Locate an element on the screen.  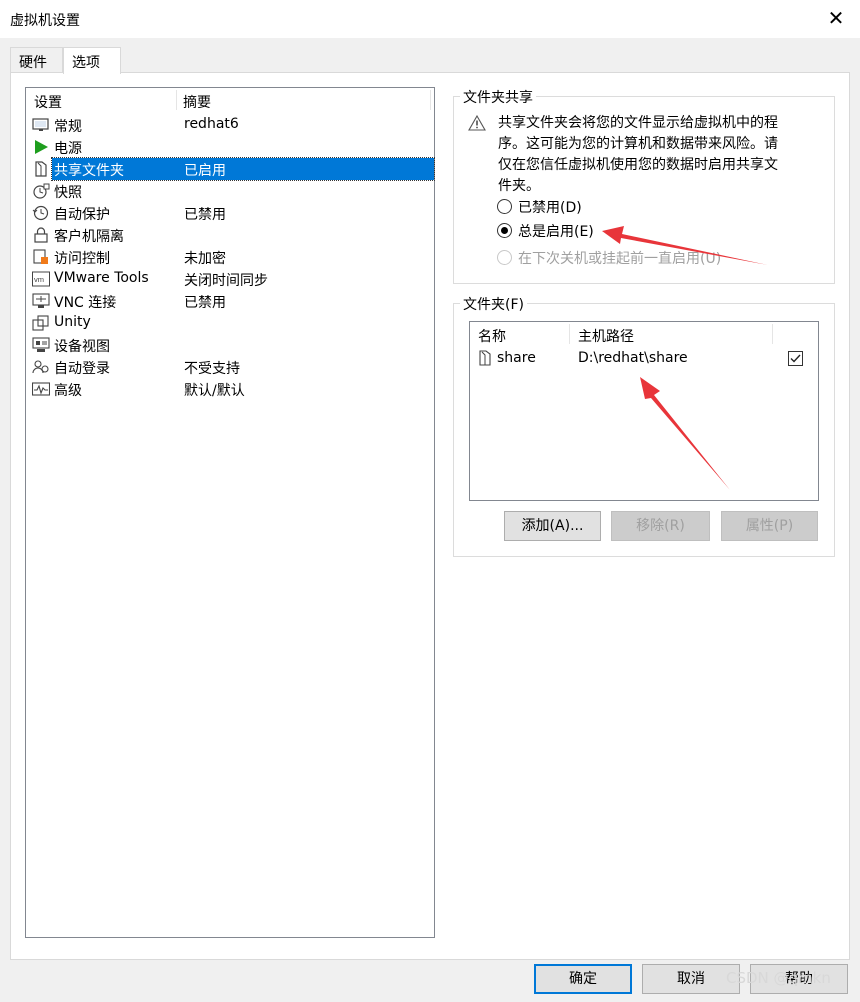
monitor-icon is located at coordinates (40, 124).